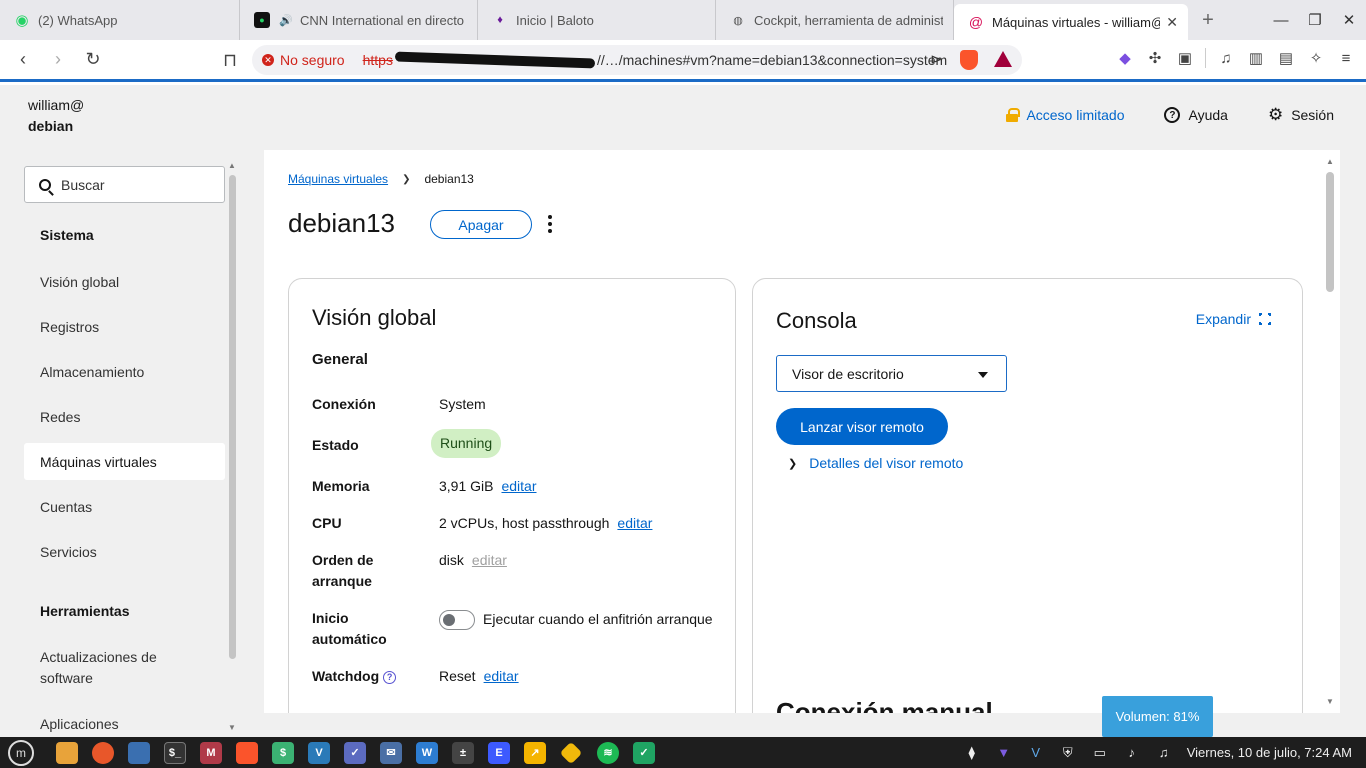  I want to click on finder-icon, so click(139, 752).